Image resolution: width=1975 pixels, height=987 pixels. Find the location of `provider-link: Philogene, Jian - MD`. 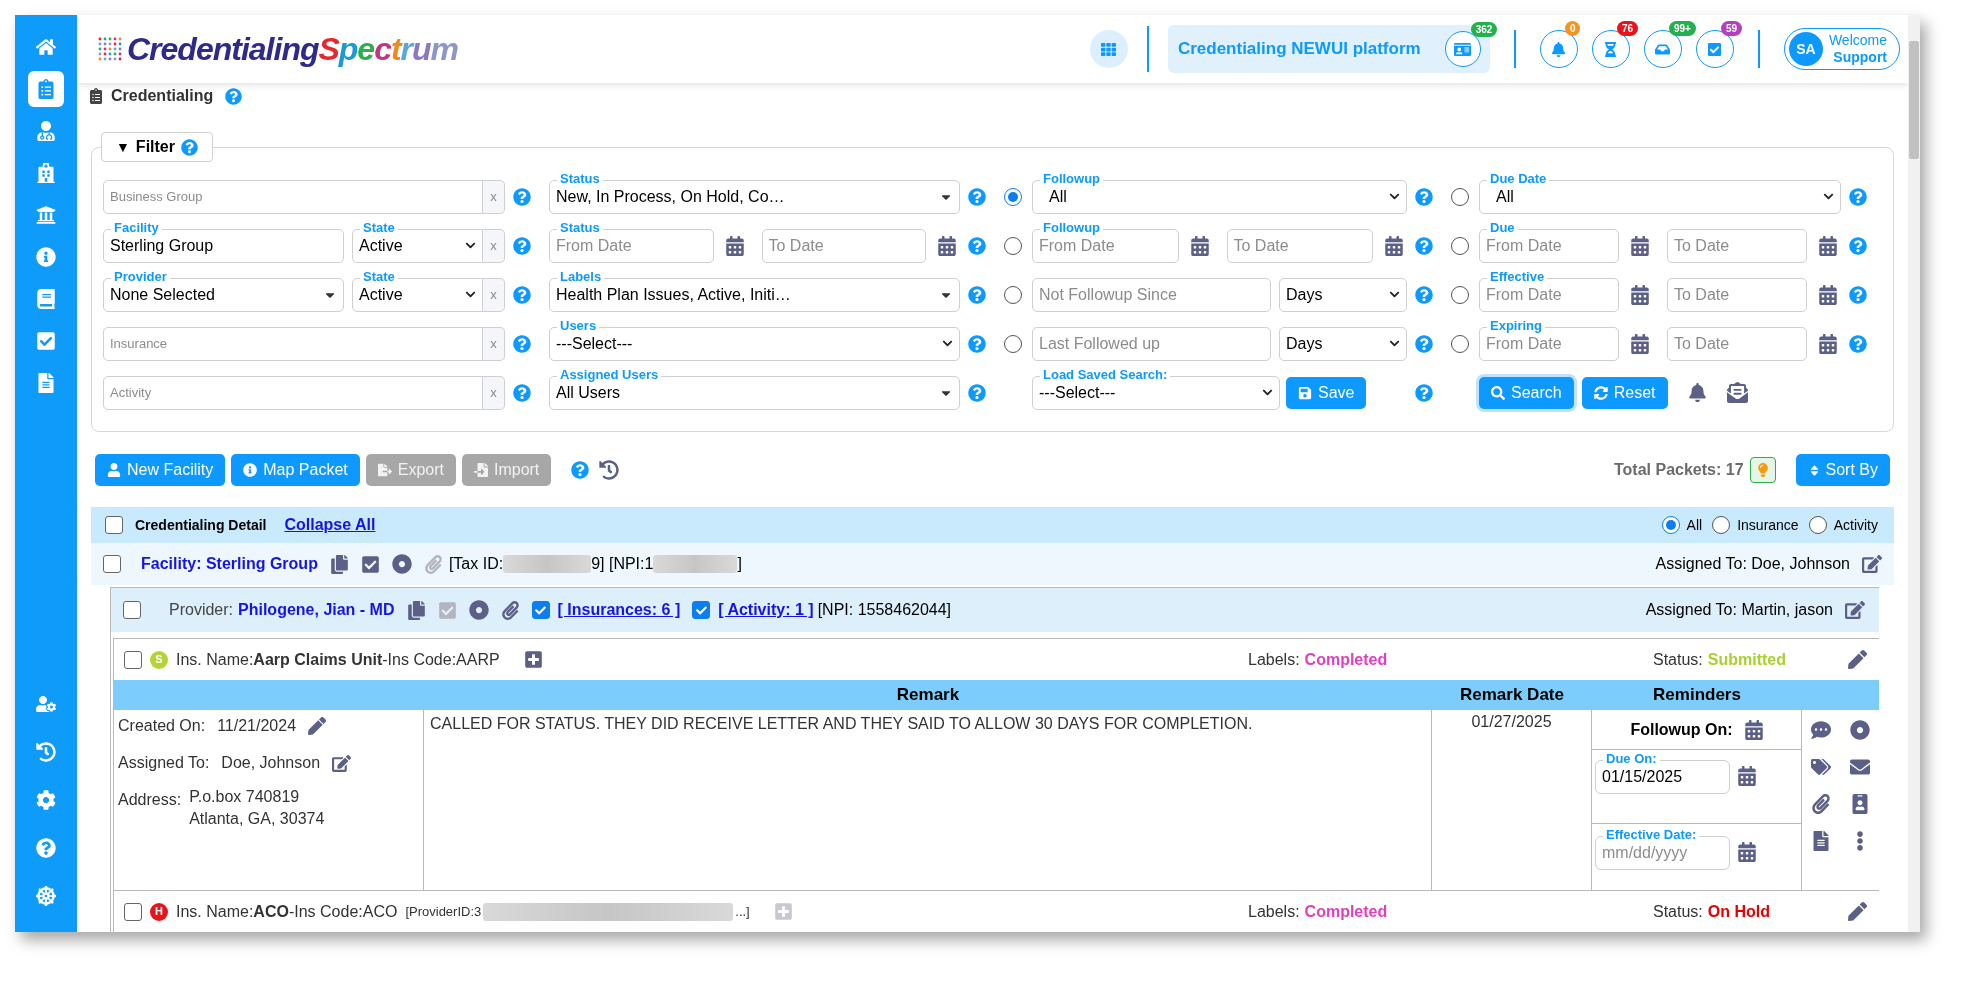

provider-link: Philogene, Jian - MD is located at coordinates (316, 610).